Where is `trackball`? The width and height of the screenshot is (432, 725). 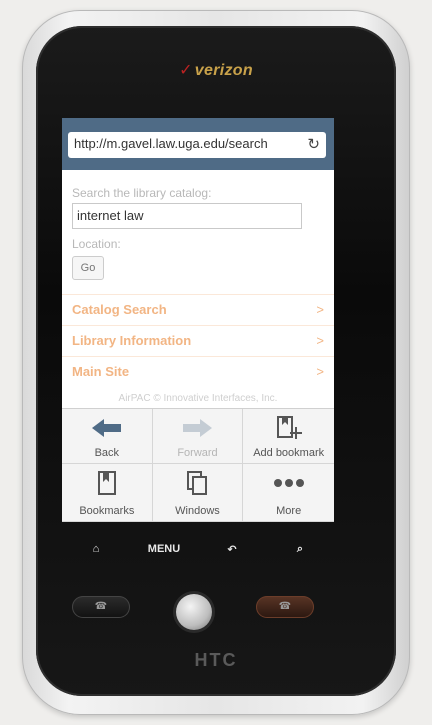
trackball is located at coordinates (194, 612).